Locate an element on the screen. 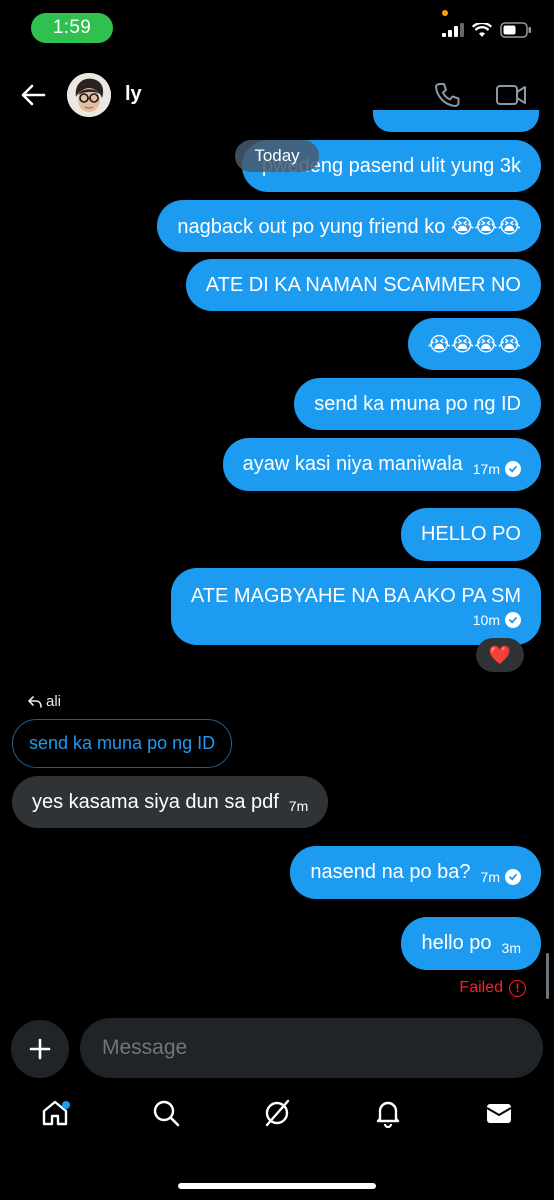 This screenshot has height=1200, width=554. date-separator: Today is located at coordinates (277, 156).